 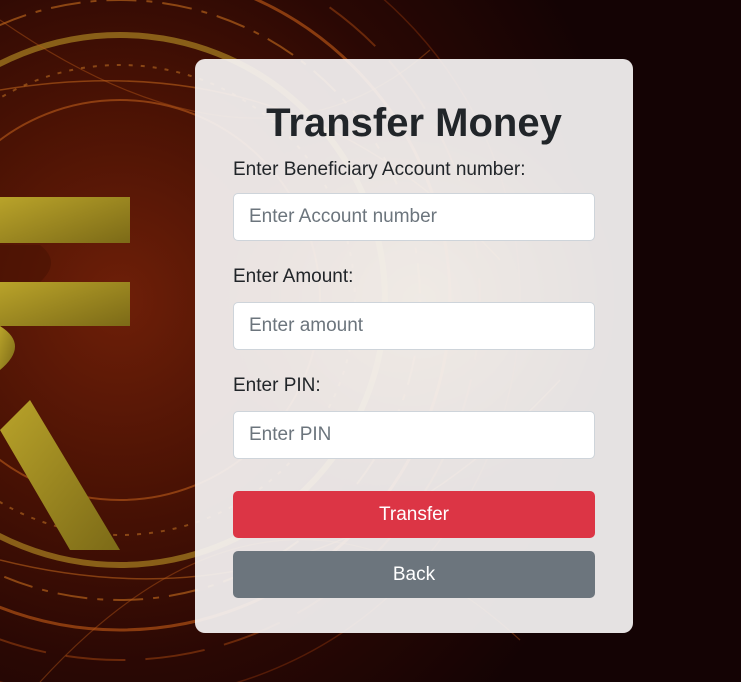 What do you see at coordinates (414, 326) in the screenshot?
I see `amount-input` at bounding box center [414, 326].